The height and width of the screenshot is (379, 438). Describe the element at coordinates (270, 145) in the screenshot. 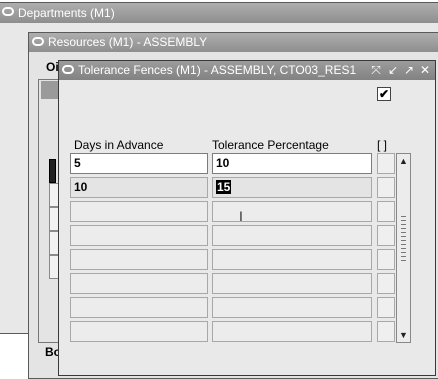

I see `tolerance-percentage-header: Tolerance Percentage` at that location.